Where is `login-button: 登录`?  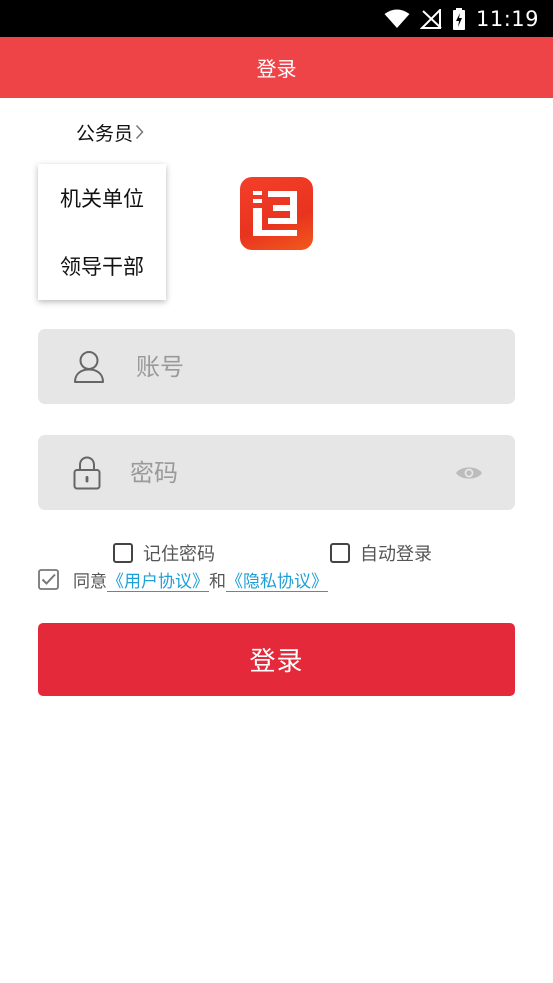 login-button: 登录 is located at coordinates (276, 659).